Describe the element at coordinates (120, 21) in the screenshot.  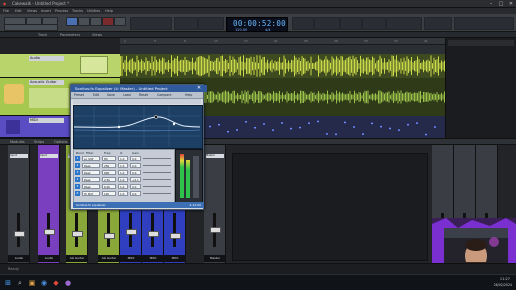
I see `loop-button` at that location.